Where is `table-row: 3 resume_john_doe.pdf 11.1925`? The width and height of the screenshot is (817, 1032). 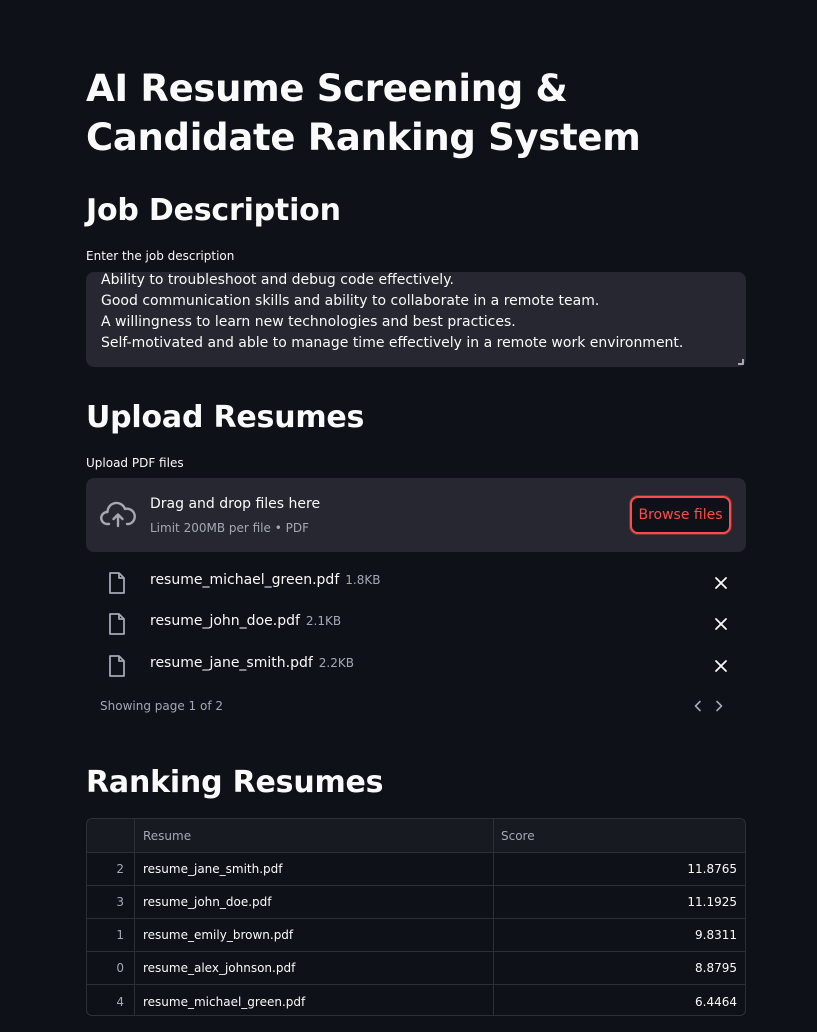 table-row: 3 resume_john_doe.pdf 11.1925 is located at coordinates (416, 902).